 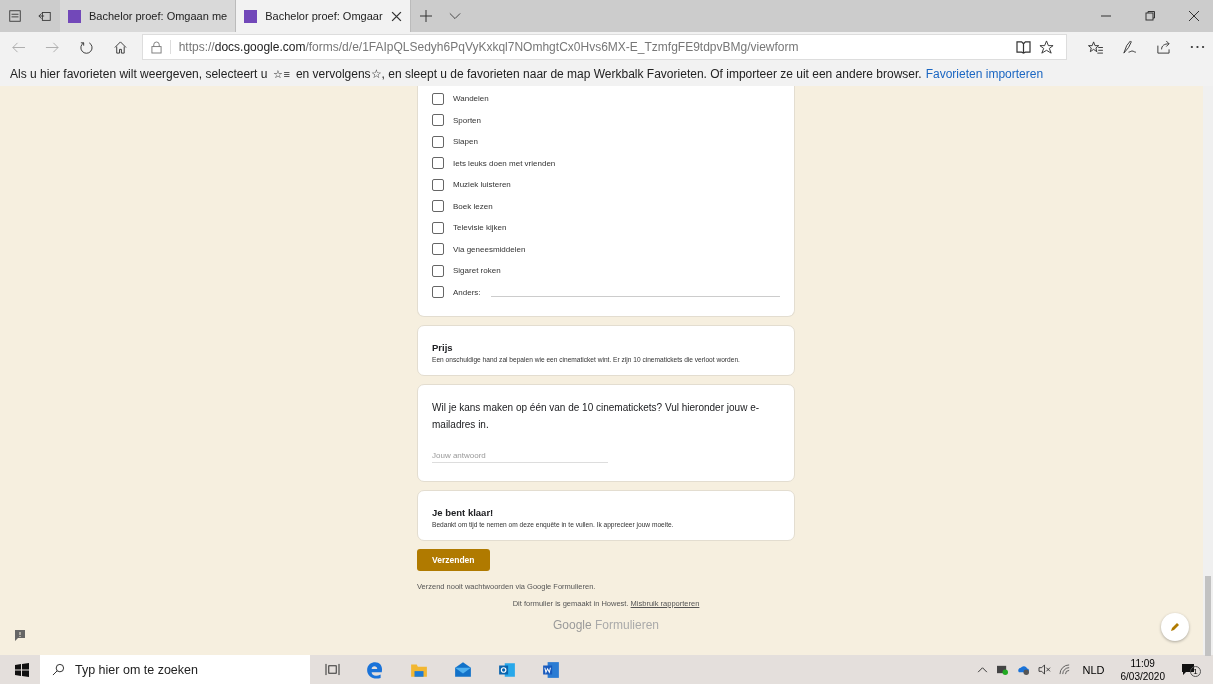 What do you see at coordinates (507, 669) in the screenshot?
I see `outlook-icon` at bounding box center [507, 669].